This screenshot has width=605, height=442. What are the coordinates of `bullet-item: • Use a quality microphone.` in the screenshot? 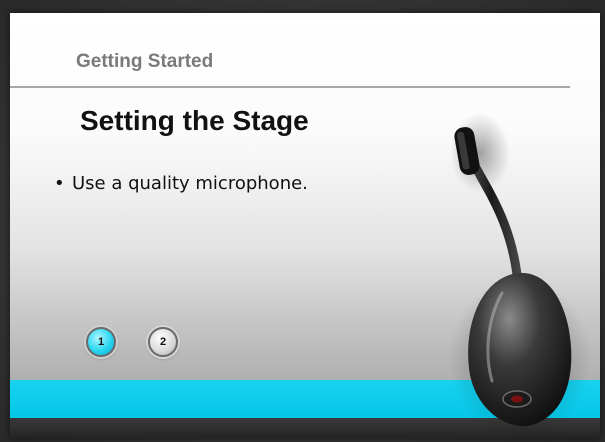 It's located at (181, 183).